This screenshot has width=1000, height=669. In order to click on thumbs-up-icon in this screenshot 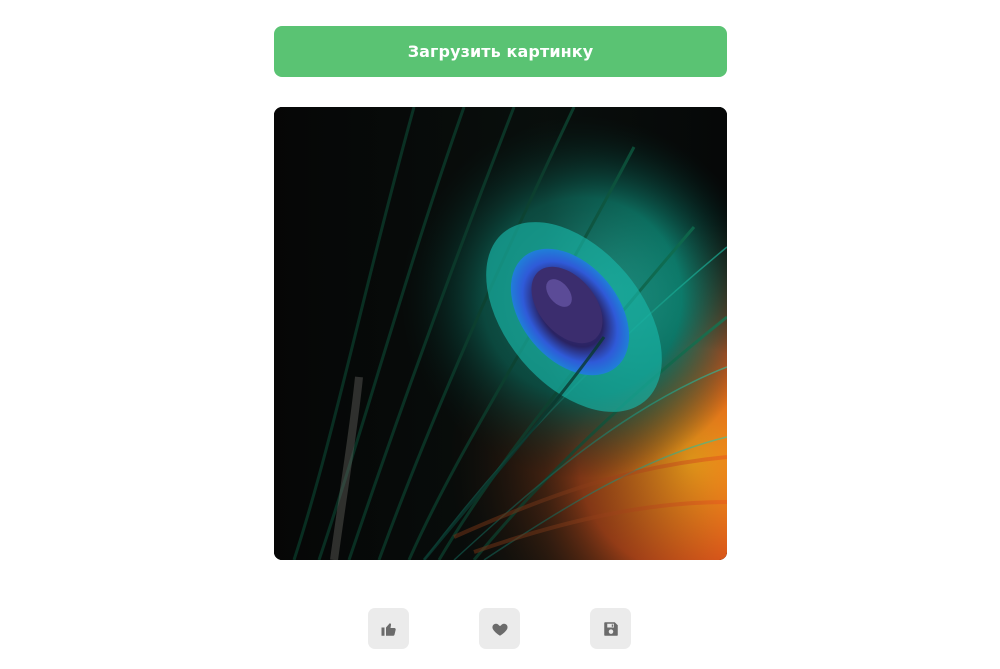, I will do `click(389, 629)`.